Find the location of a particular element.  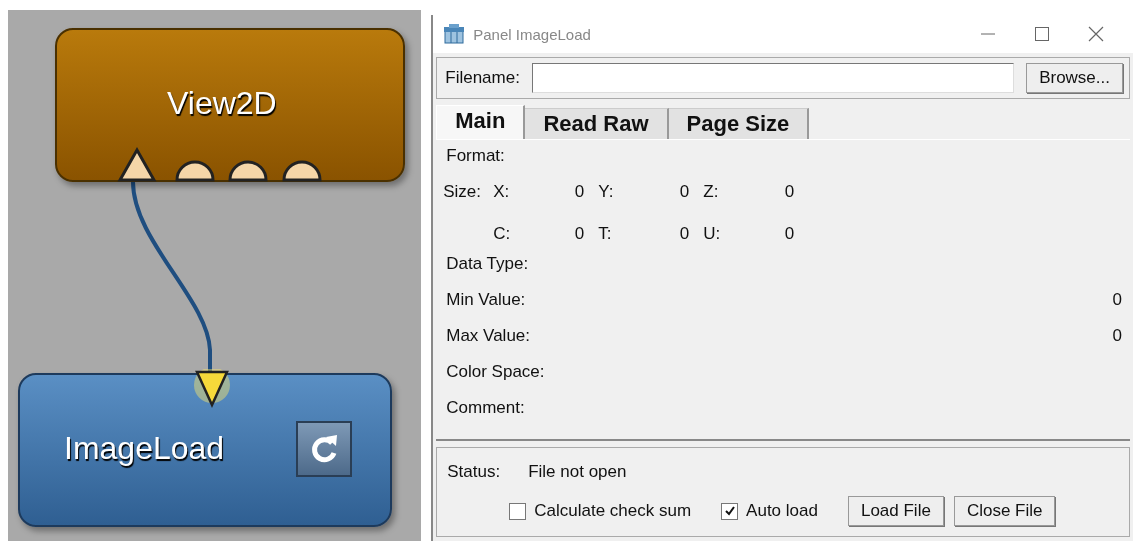

module-node: View2D is located at coordinates (230, 105).